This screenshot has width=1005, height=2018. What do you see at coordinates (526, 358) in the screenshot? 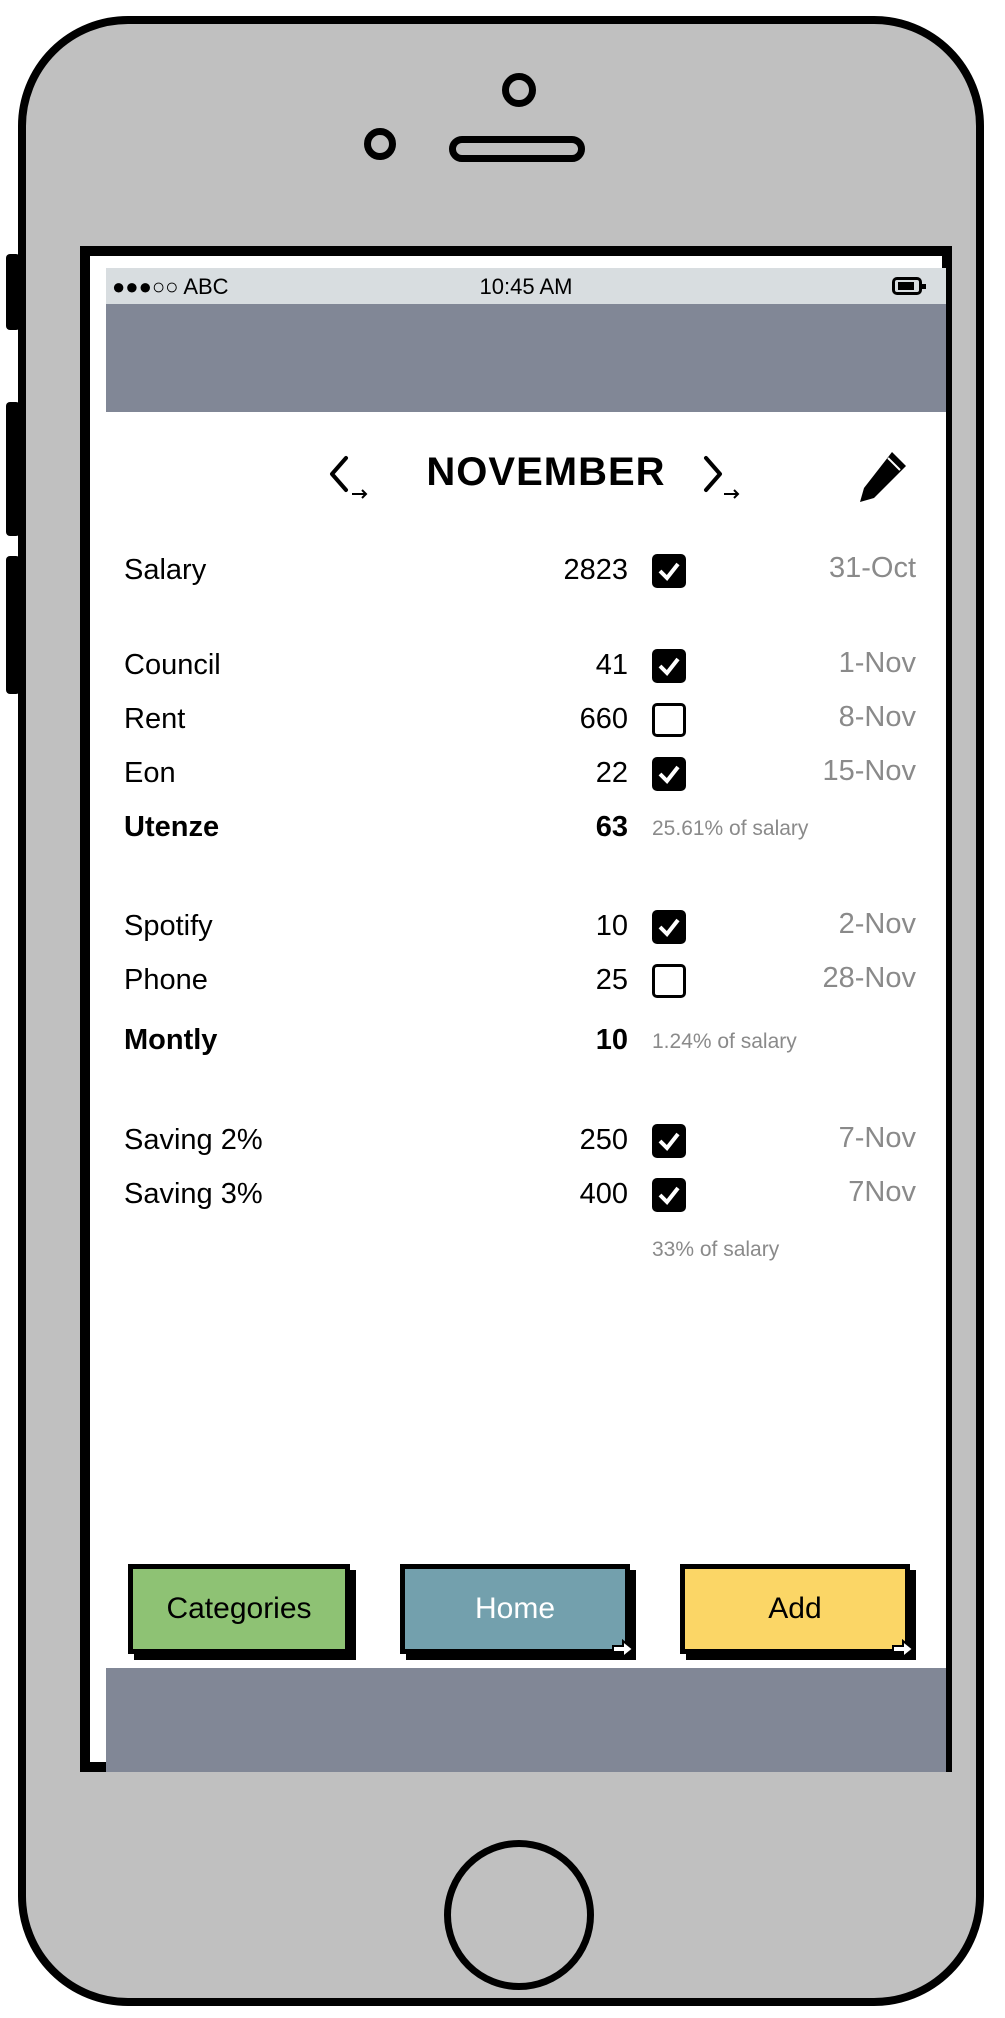
I see `header-band` at bounding box center [526, 358].